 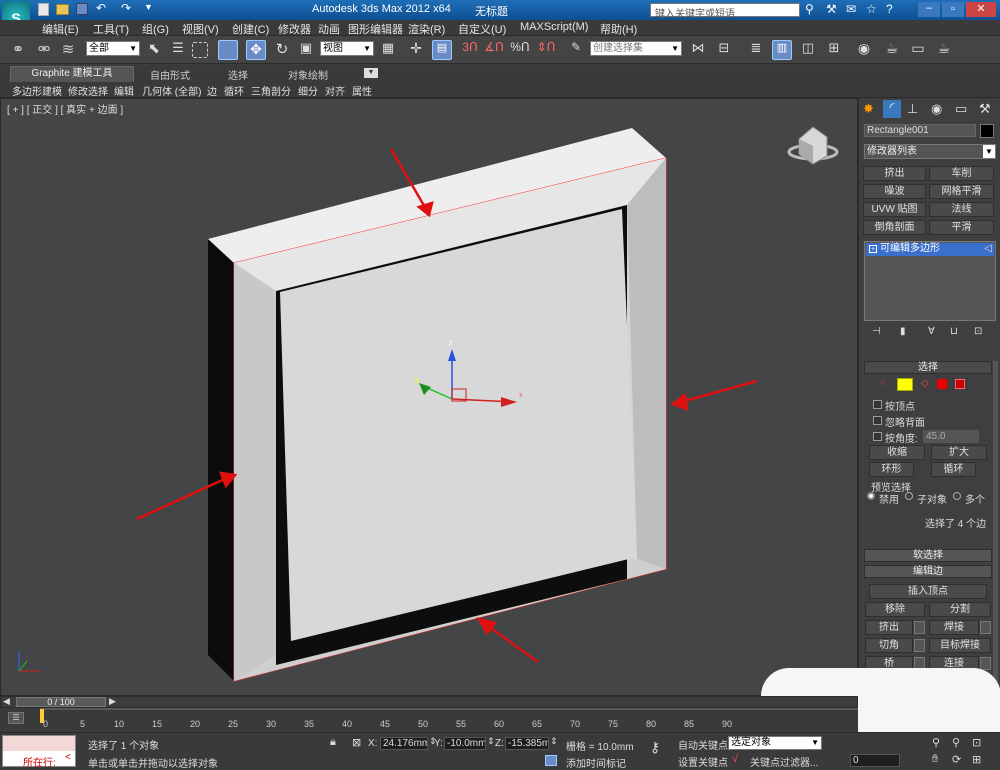 I want to click on align-icon: ⊟, so click(x=724, y=50).